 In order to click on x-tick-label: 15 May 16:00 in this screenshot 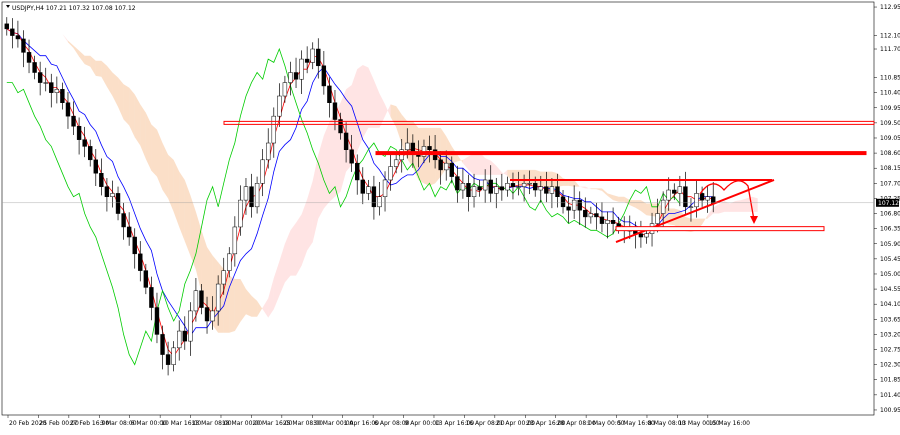, I will do `click(729, 423)`.